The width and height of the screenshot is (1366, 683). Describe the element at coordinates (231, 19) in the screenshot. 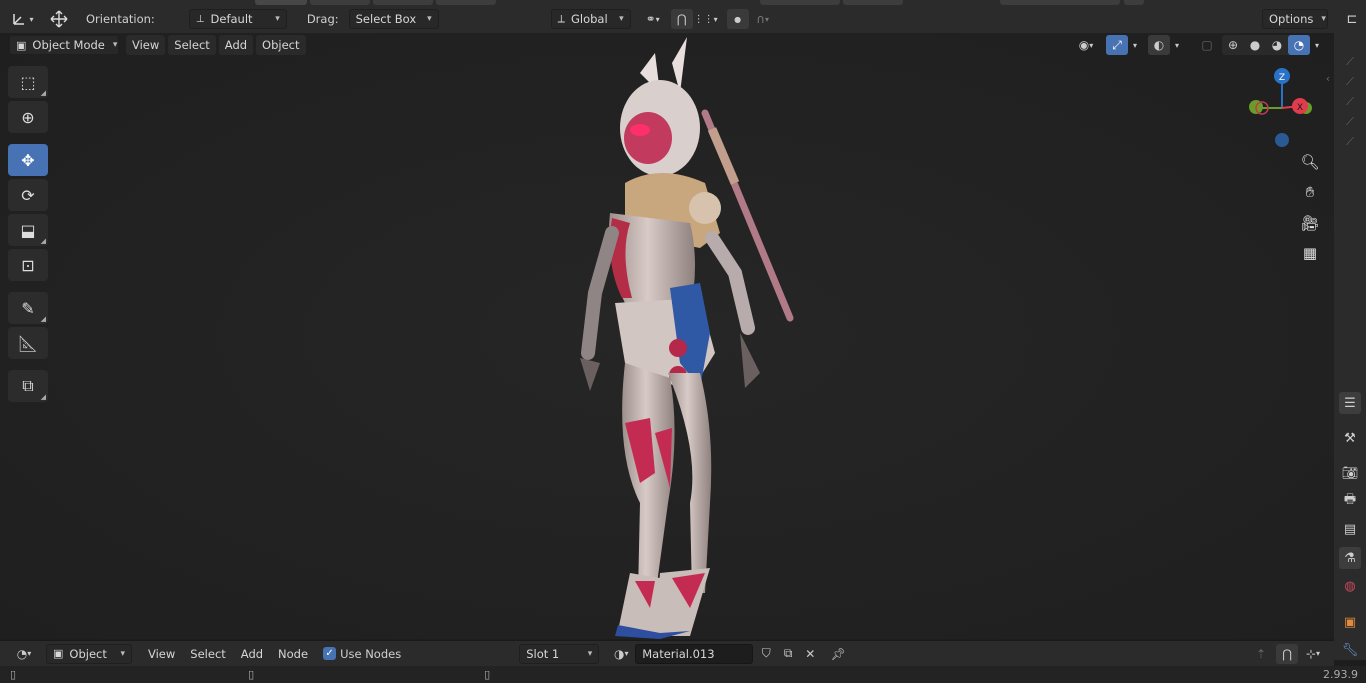

I see `orientation-value: Default` at that location.